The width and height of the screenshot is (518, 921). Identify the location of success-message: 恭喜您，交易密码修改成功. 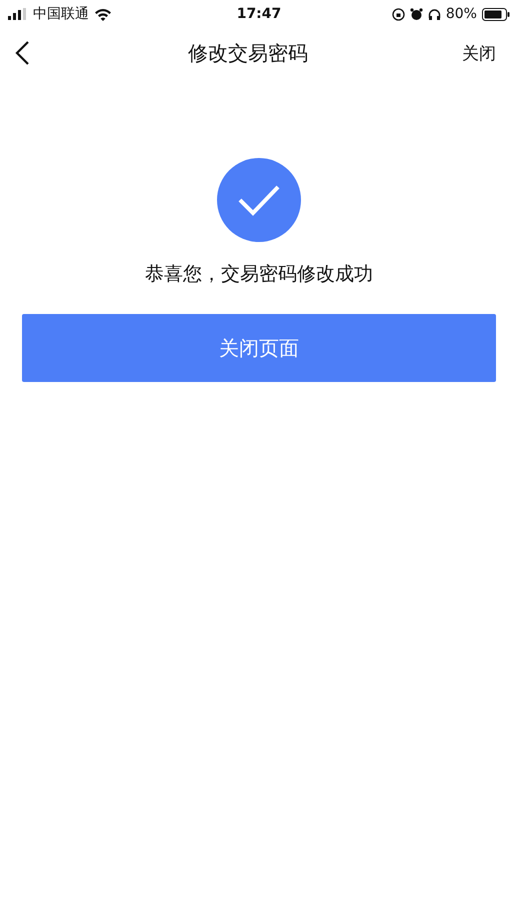
(259, 274).